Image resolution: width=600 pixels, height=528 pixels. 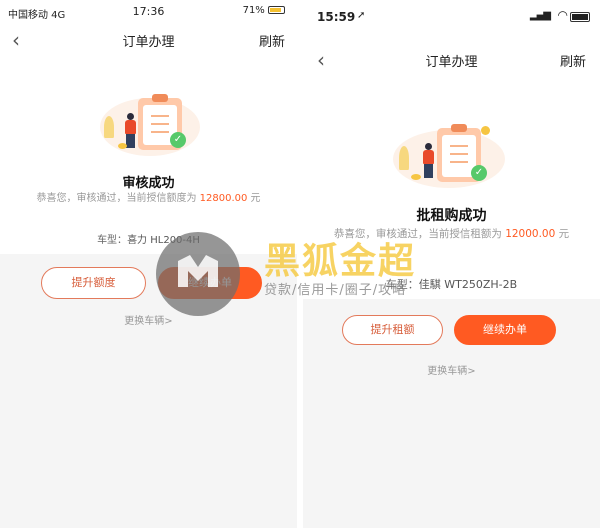 What do you see at coordinates (530, 234) in the screenshot?
I see `credit-amount: 12000.00` at bounding box center [530, 234].